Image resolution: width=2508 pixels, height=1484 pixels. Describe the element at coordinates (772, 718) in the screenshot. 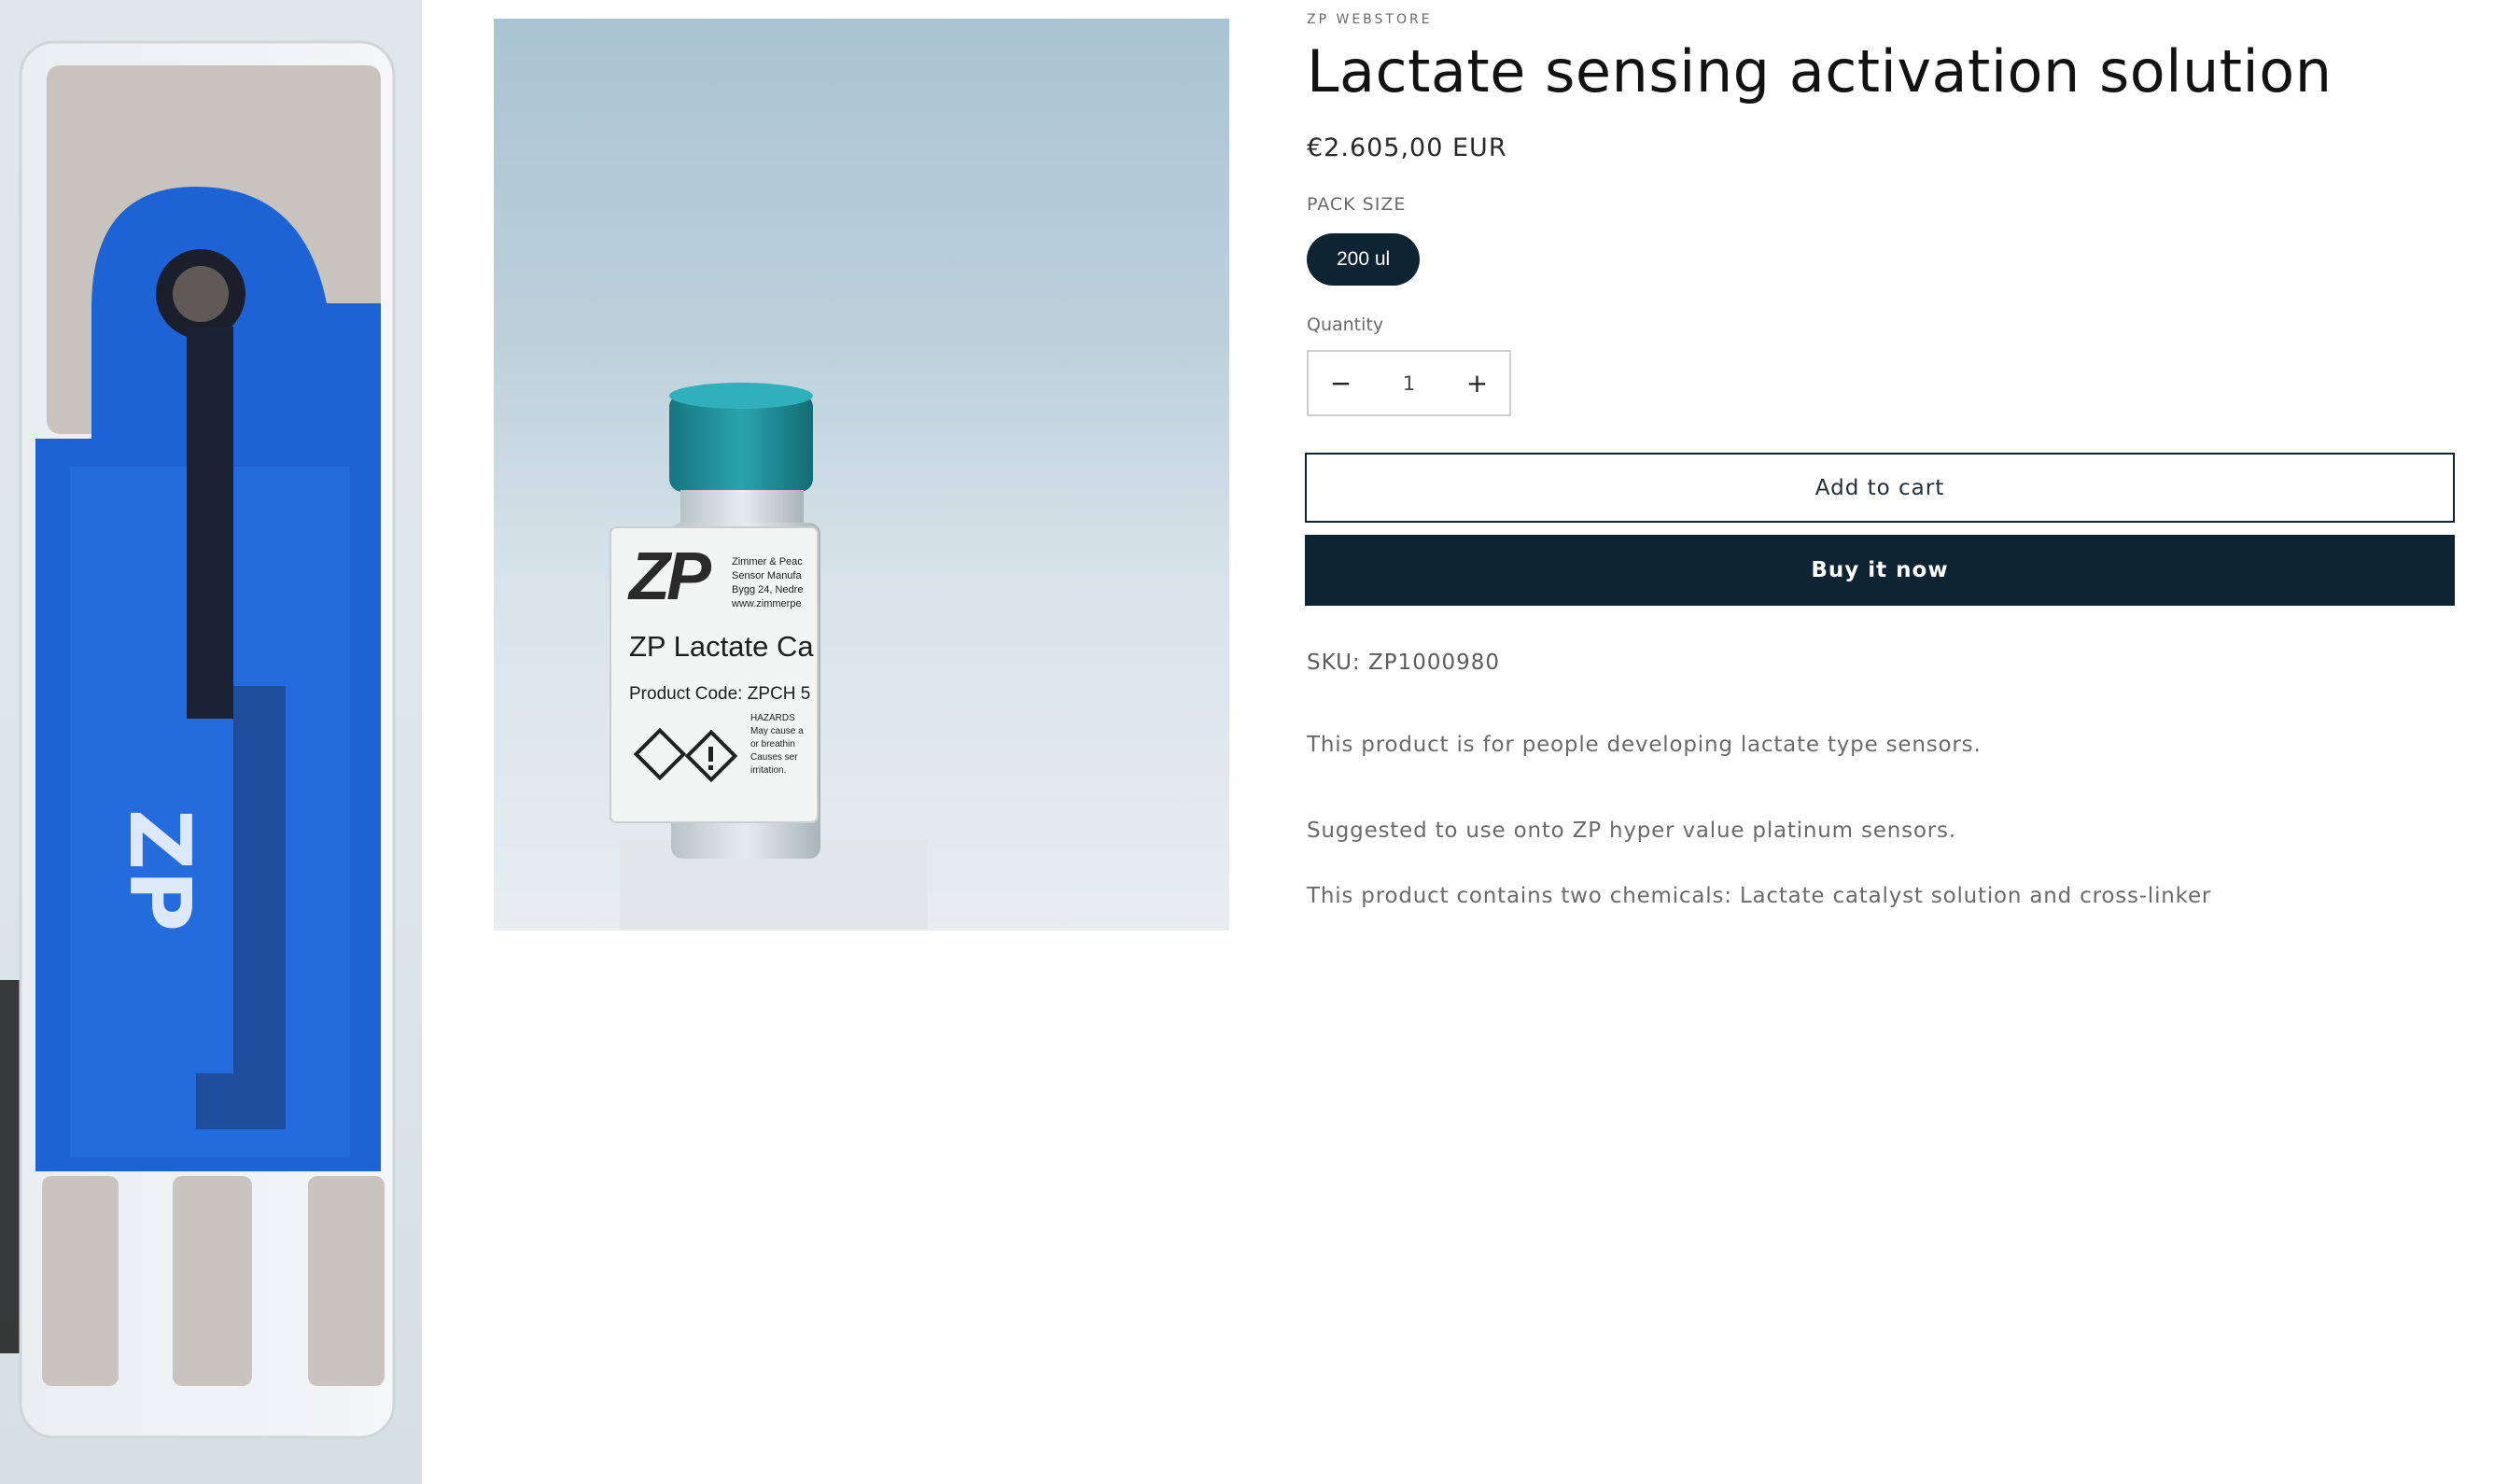

I see `hazard-line: HAZARDS` at that location.